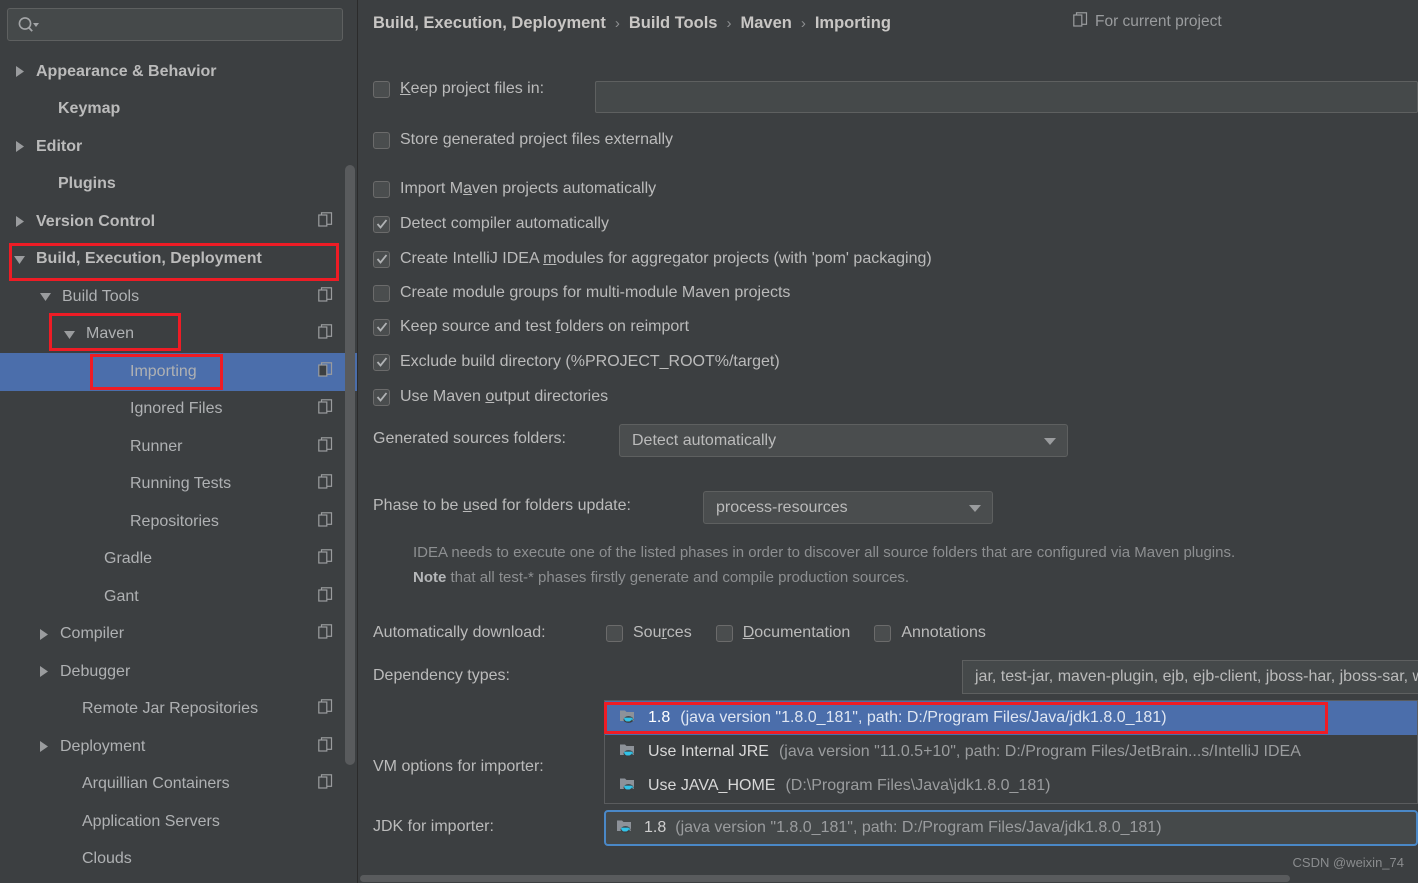 The image size is (1418, 883). What do you see at coordinates (179, 222) in the screenshot?
I see `sidebar-item-version-control: Version Control` at bounding box center [179, 222].